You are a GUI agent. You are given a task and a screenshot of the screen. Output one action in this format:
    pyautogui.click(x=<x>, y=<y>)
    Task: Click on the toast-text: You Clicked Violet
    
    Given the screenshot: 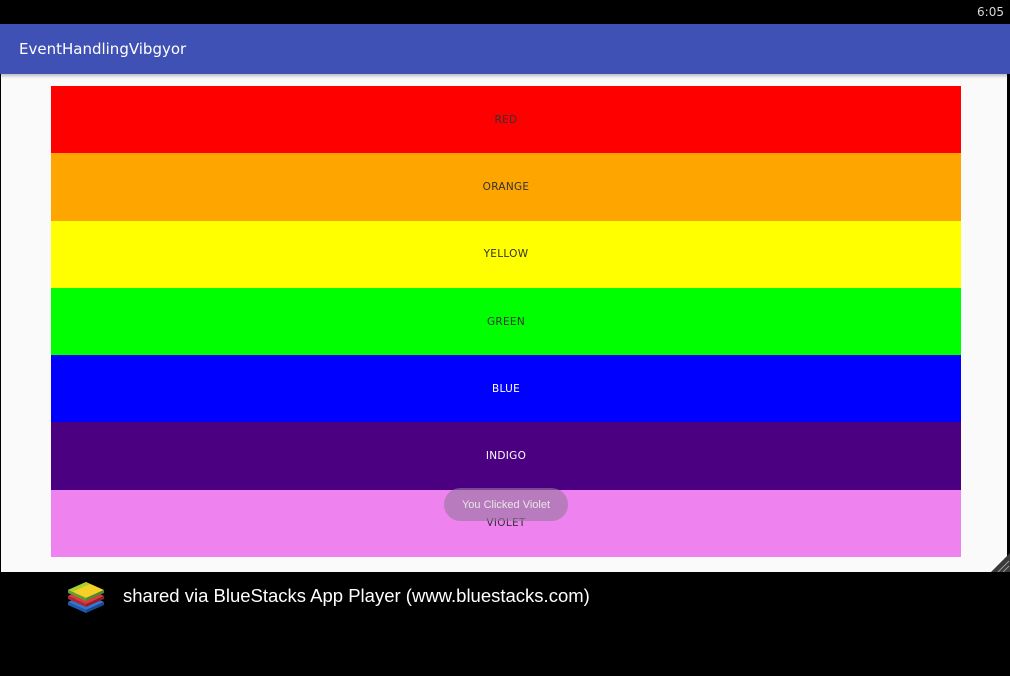 What is the action you would take?
    pyautogui.click(x=506, y=504)
    